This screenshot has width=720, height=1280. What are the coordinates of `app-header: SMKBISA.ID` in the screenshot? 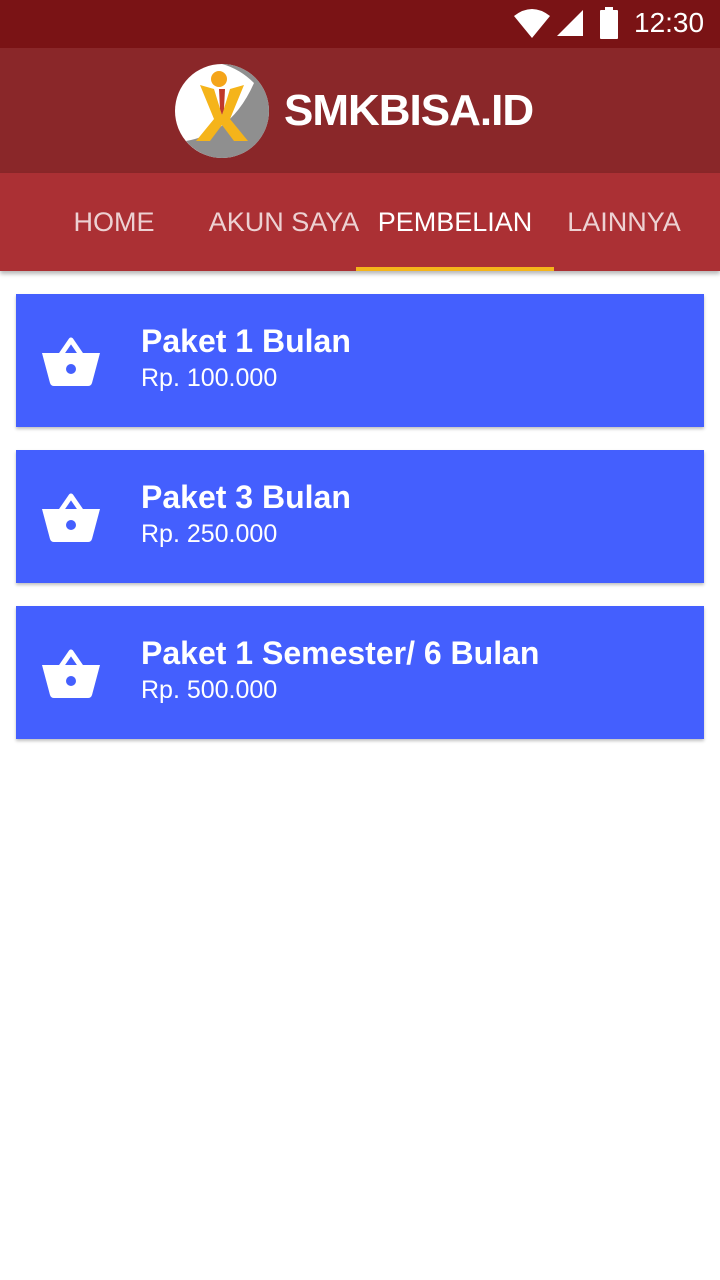 It's located at (360, 110).